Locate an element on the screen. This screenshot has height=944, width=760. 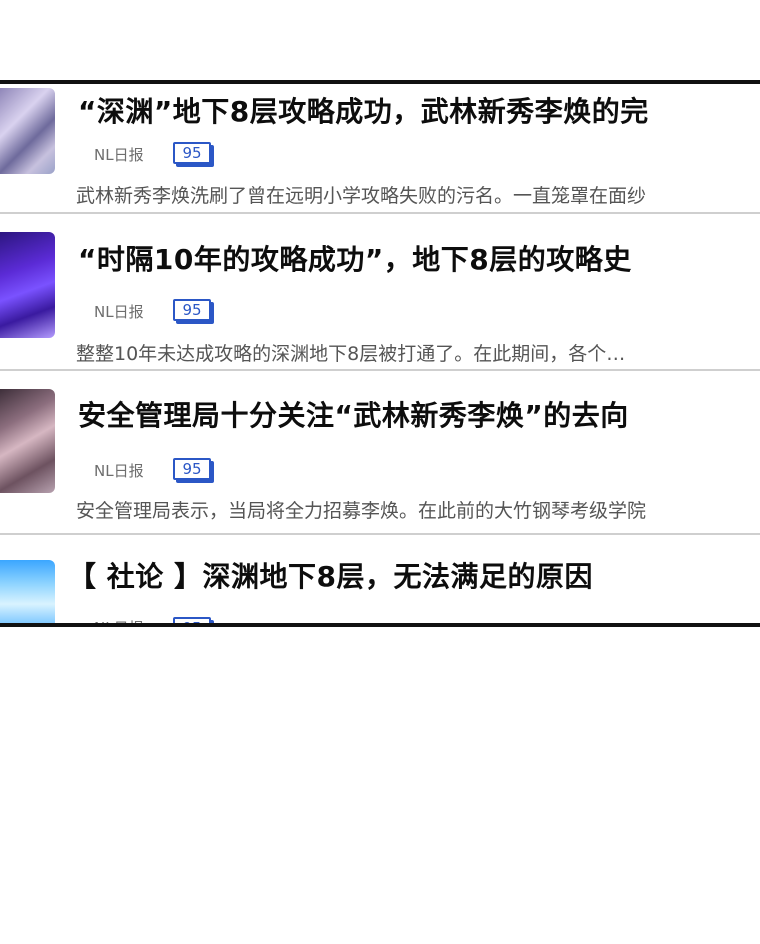
article-excerpt: 武林新秀李焕洗刷了曾在远明小学攻略失败的污名。一直笼罩在面纱 is located at coordinates (361, 196).